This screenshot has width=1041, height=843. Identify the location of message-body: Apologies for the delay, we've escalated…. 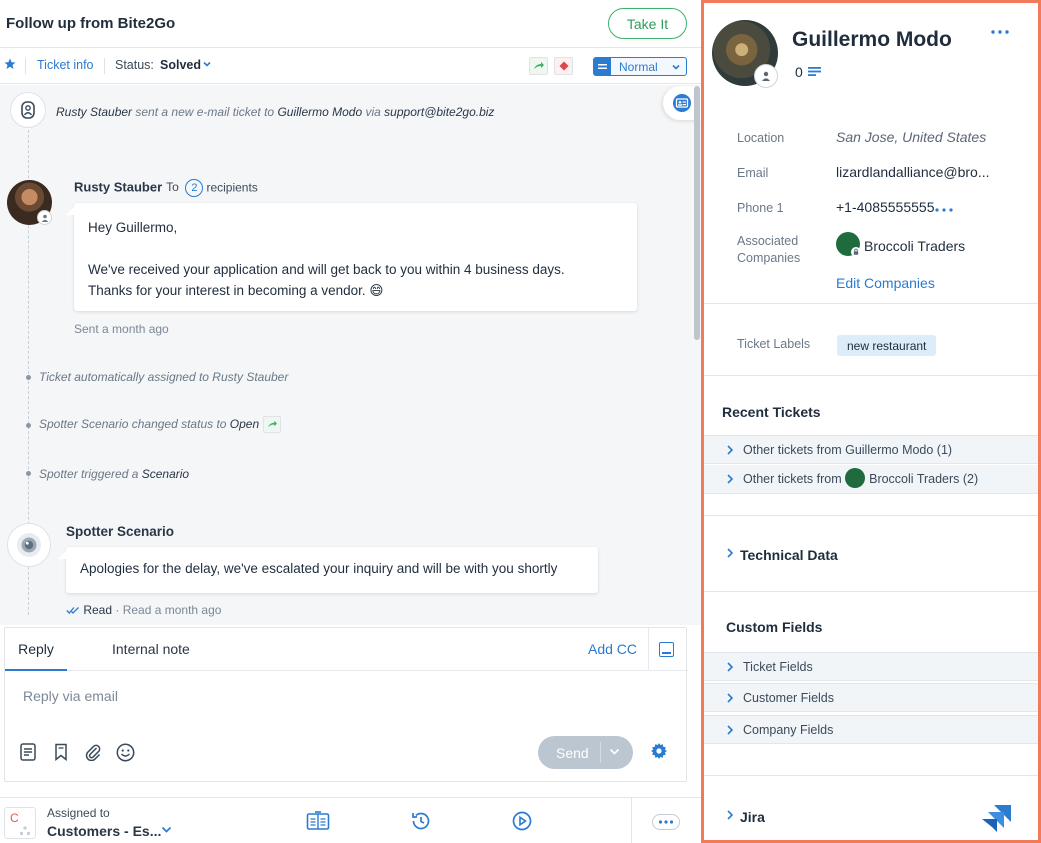
(319, 568).